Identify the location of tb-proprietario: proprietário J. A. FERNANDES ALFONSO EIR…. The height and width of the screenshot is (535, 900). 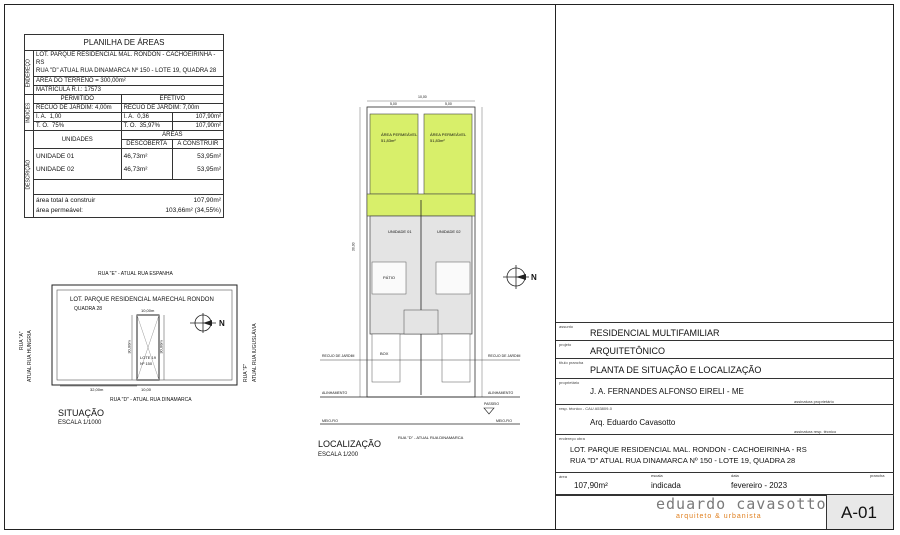
(725, 391).